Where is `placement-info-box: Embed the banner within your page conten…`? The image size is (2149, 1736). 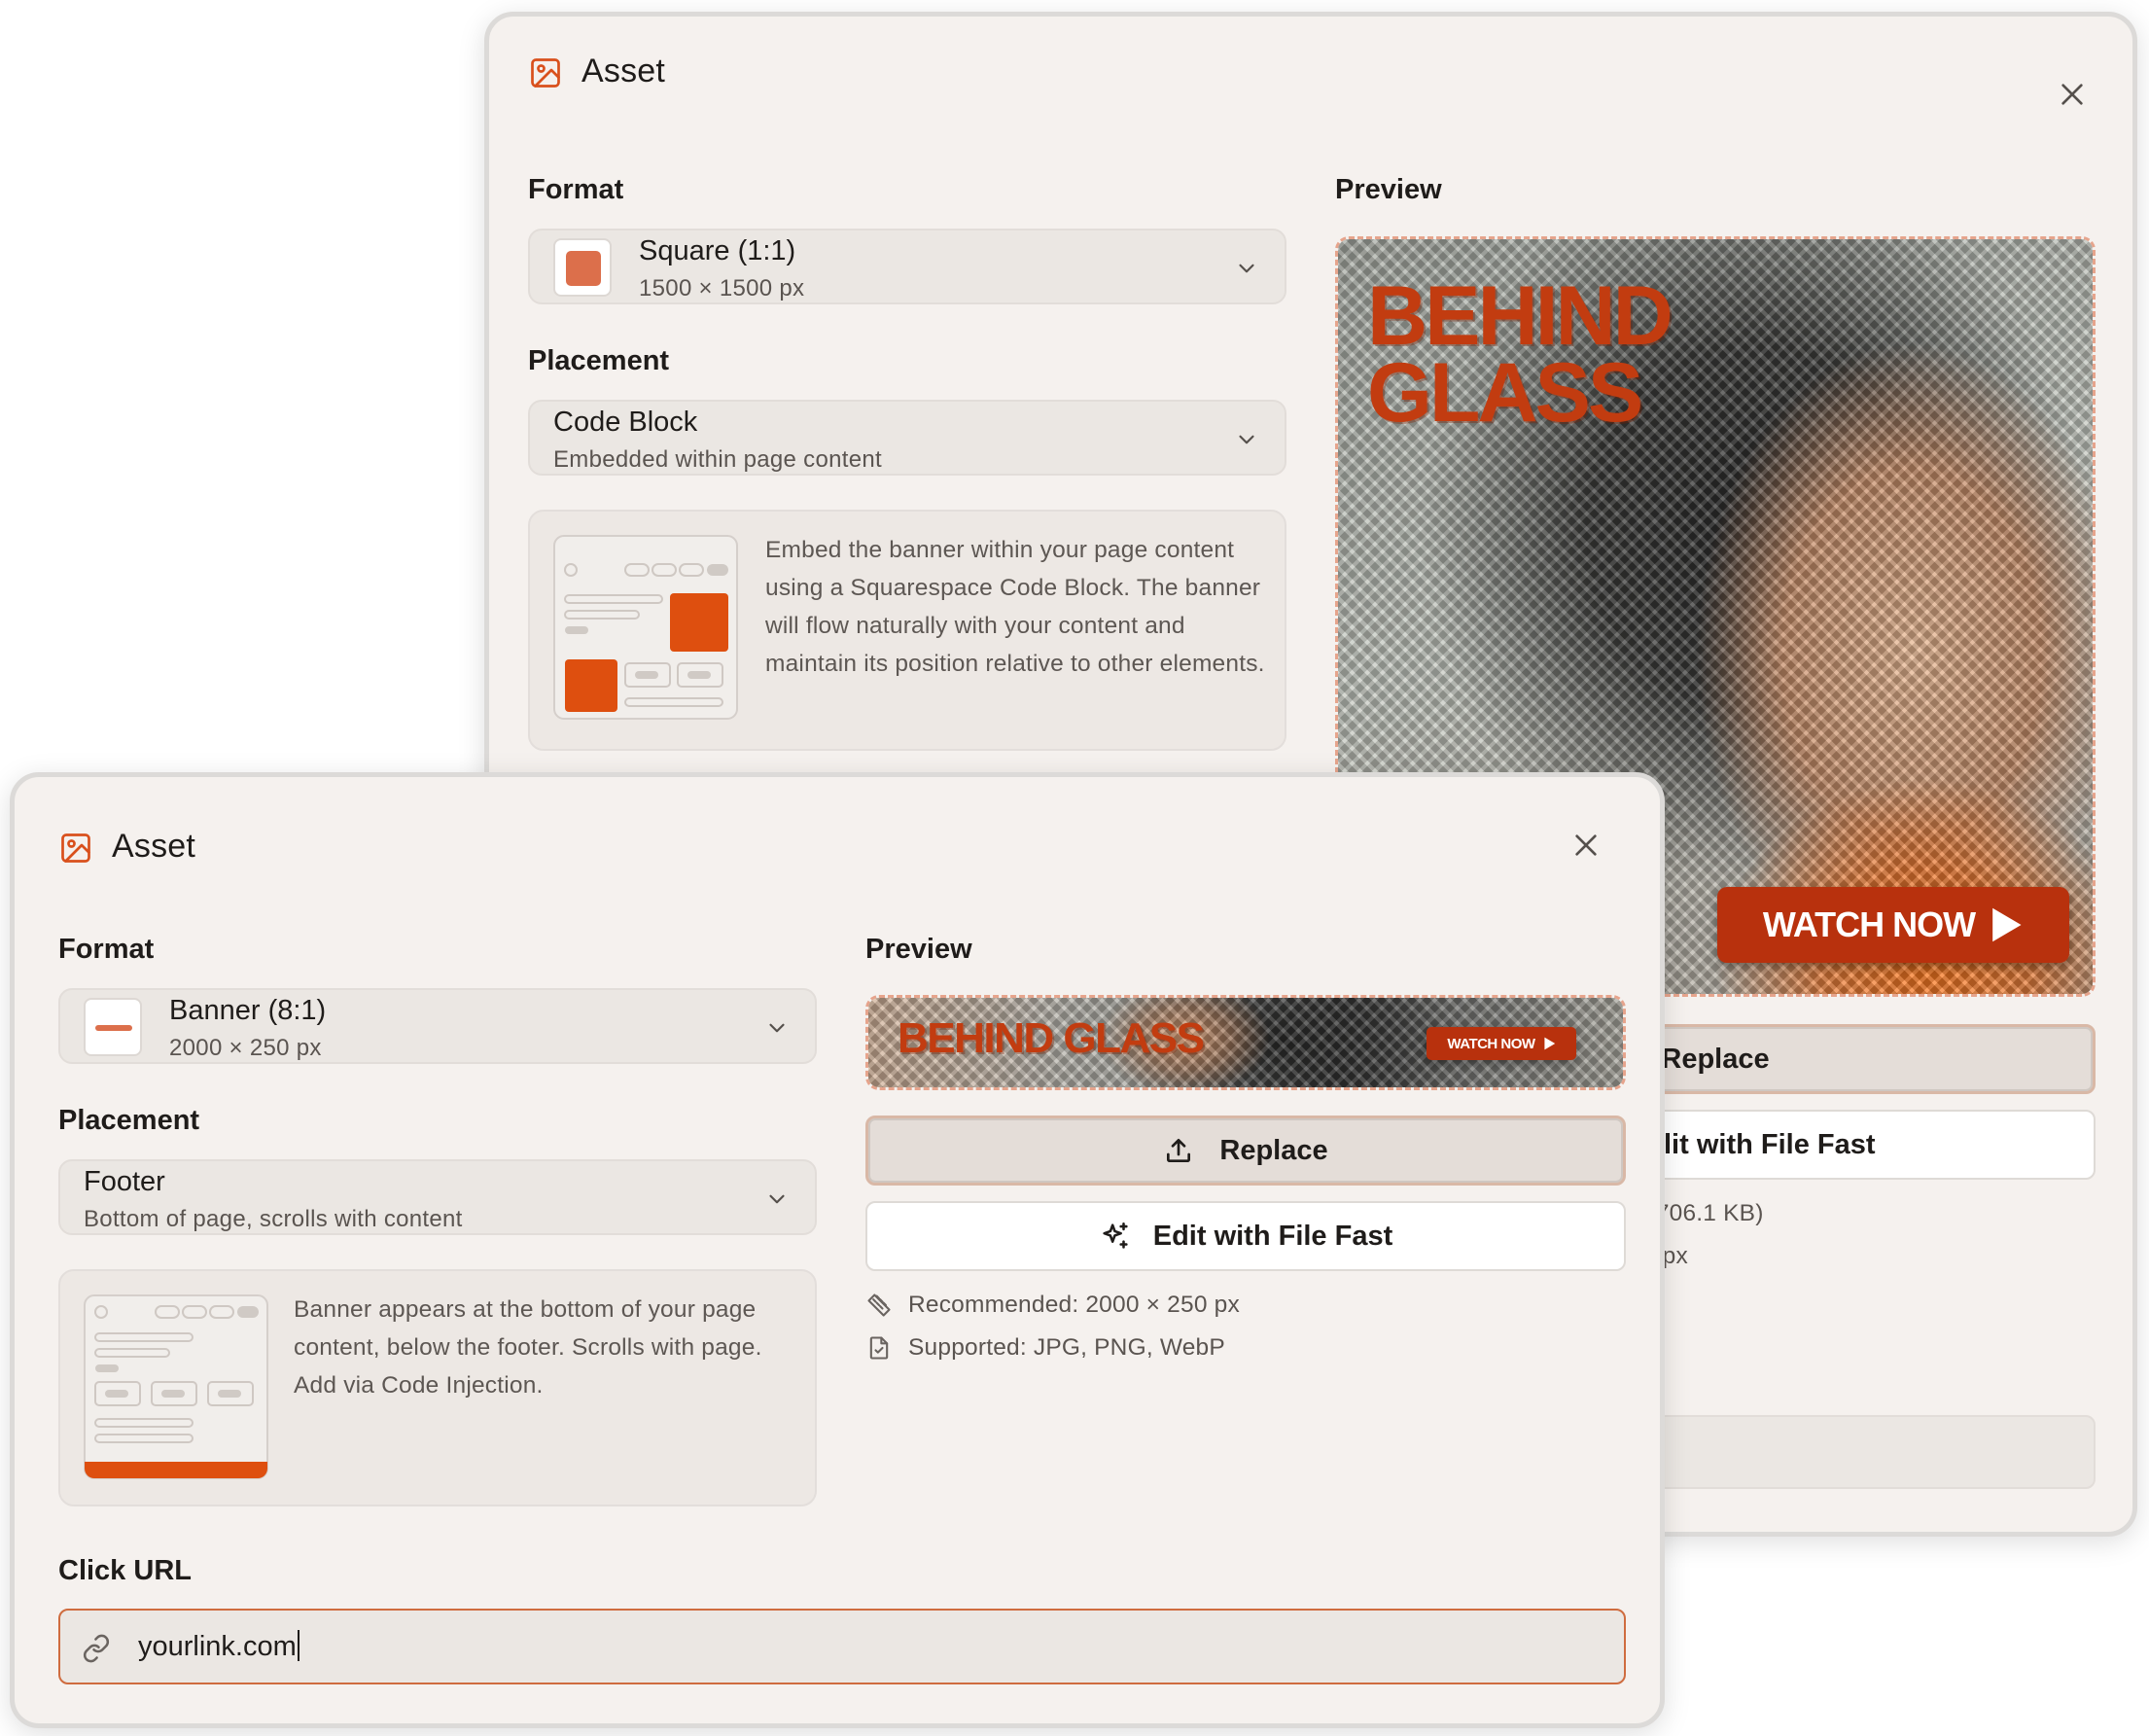
placement-info-box: Embed the banner within your page conten… is located at coordinates (907, 630).